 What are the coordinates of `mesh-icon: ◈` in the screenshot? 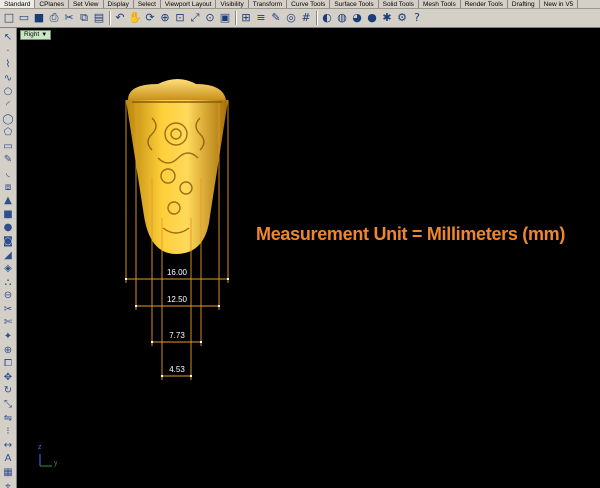 It's located at (8, 269).